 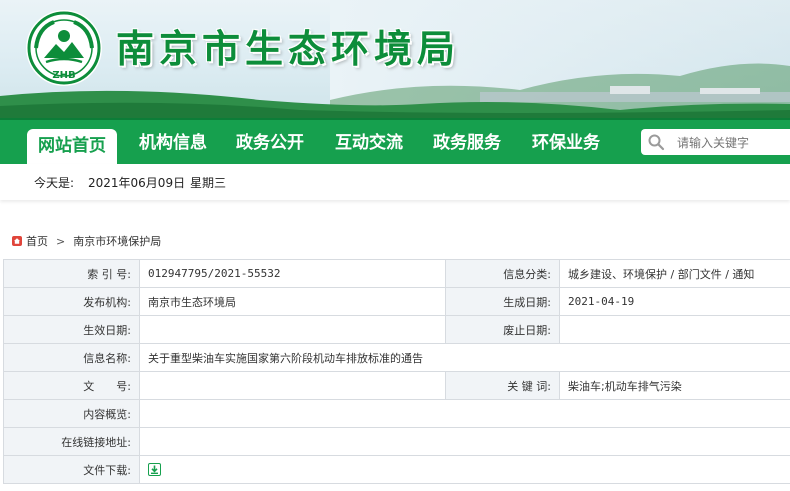 What do you see at coordinates (17, 241) in the screenshot?
I see `home-icon` at bounding box center [17, 241].